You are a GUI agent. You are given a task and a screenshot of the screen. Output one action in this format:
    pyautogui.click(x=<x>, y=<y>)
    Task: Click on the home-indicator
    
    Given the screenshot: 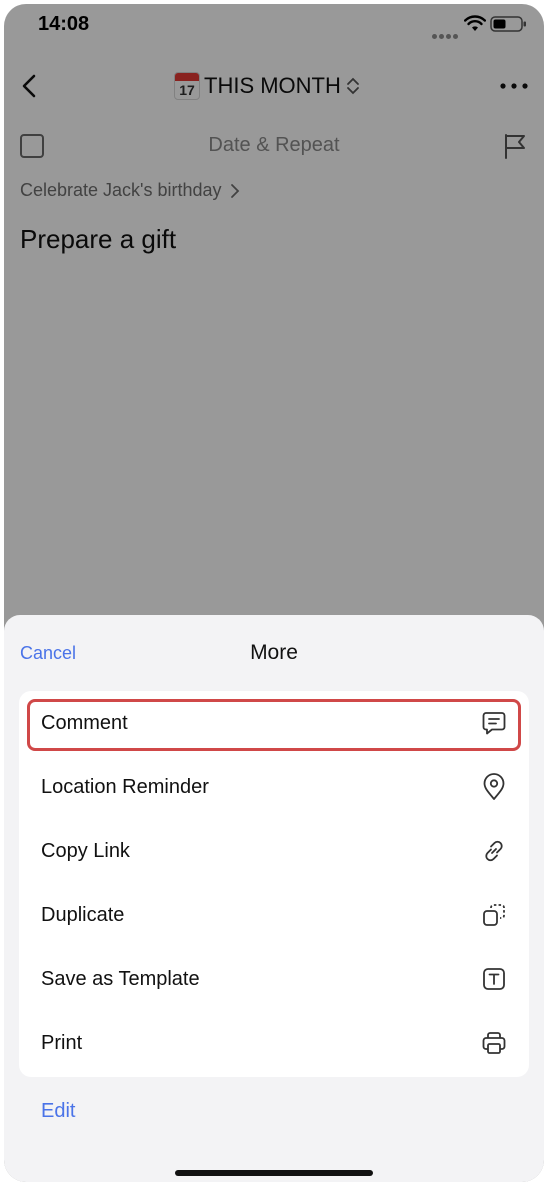 What is the action you would take?
    pyautogui.click(x=274, y=1173)
    